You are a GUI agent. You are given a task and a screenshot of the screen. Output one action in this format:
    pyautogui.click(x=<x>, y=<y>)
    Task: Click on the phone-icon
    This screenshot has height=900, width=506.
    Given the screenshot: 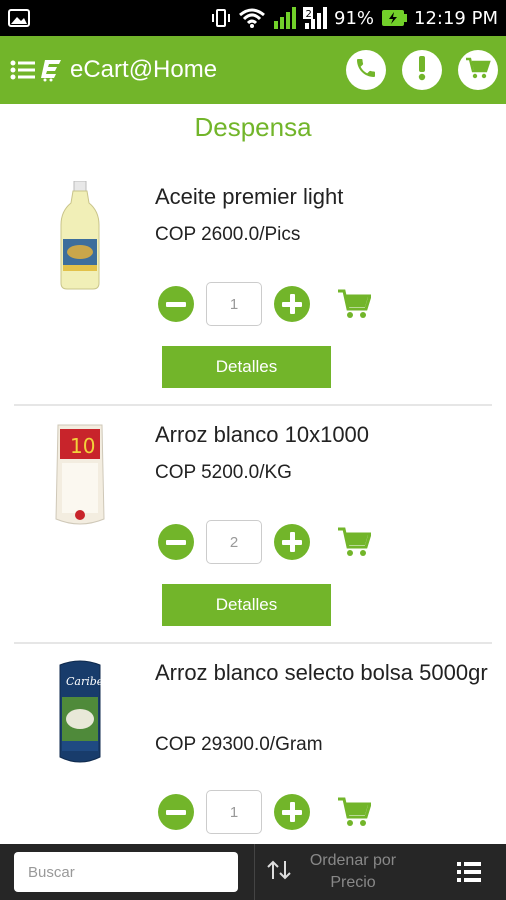 What is the action you would take?
    pyautogui.click(x=366, y=70)
    